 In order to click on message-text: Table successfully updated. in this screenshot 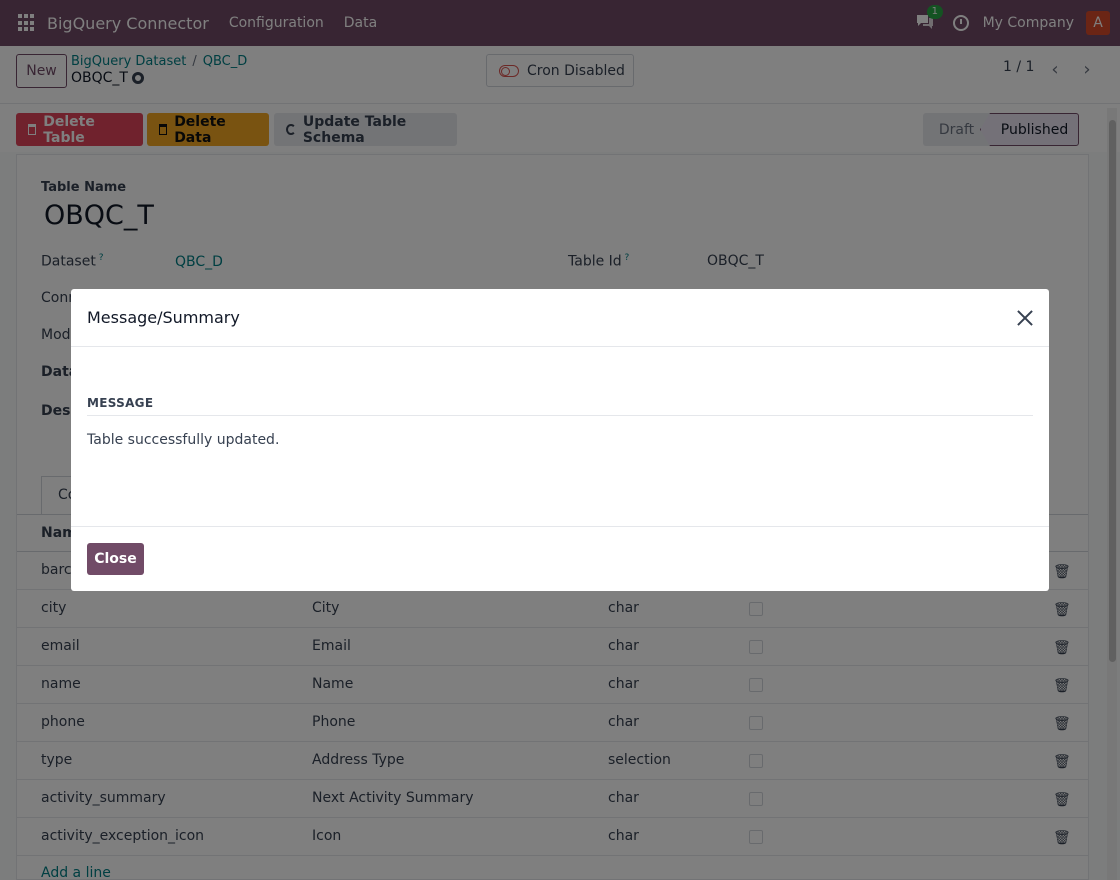, I will do `click(183, 440)`.